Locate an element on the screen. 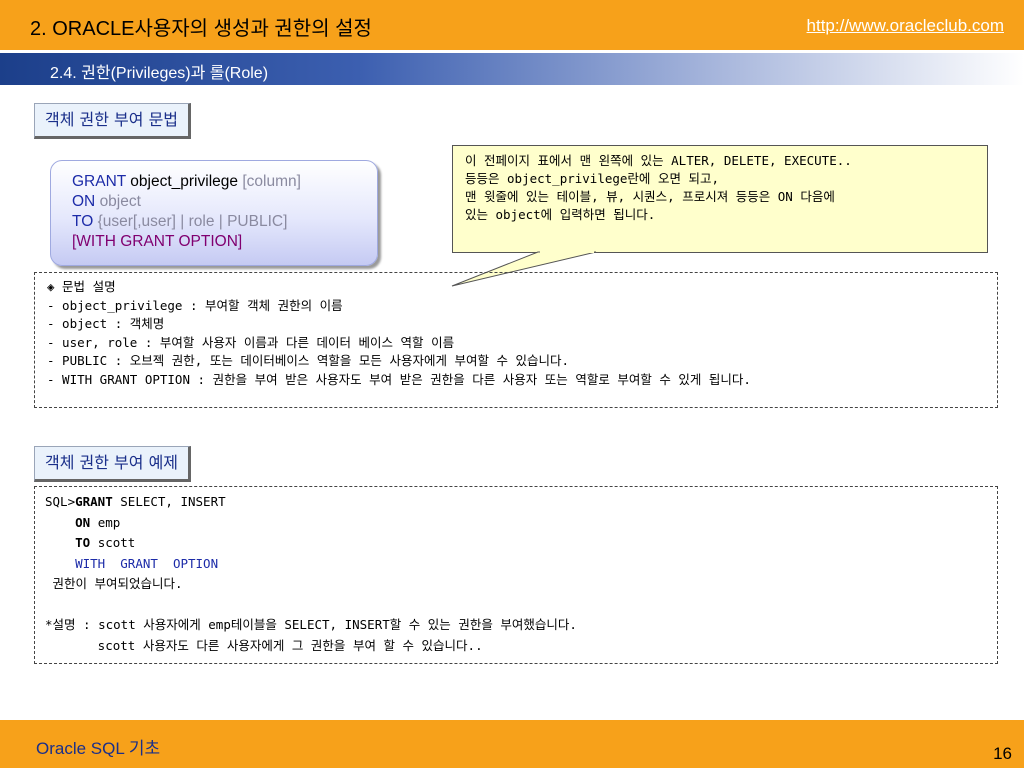 This screenshot has height=768, width=1024. object-term: object is located at coordinates (120, 201).